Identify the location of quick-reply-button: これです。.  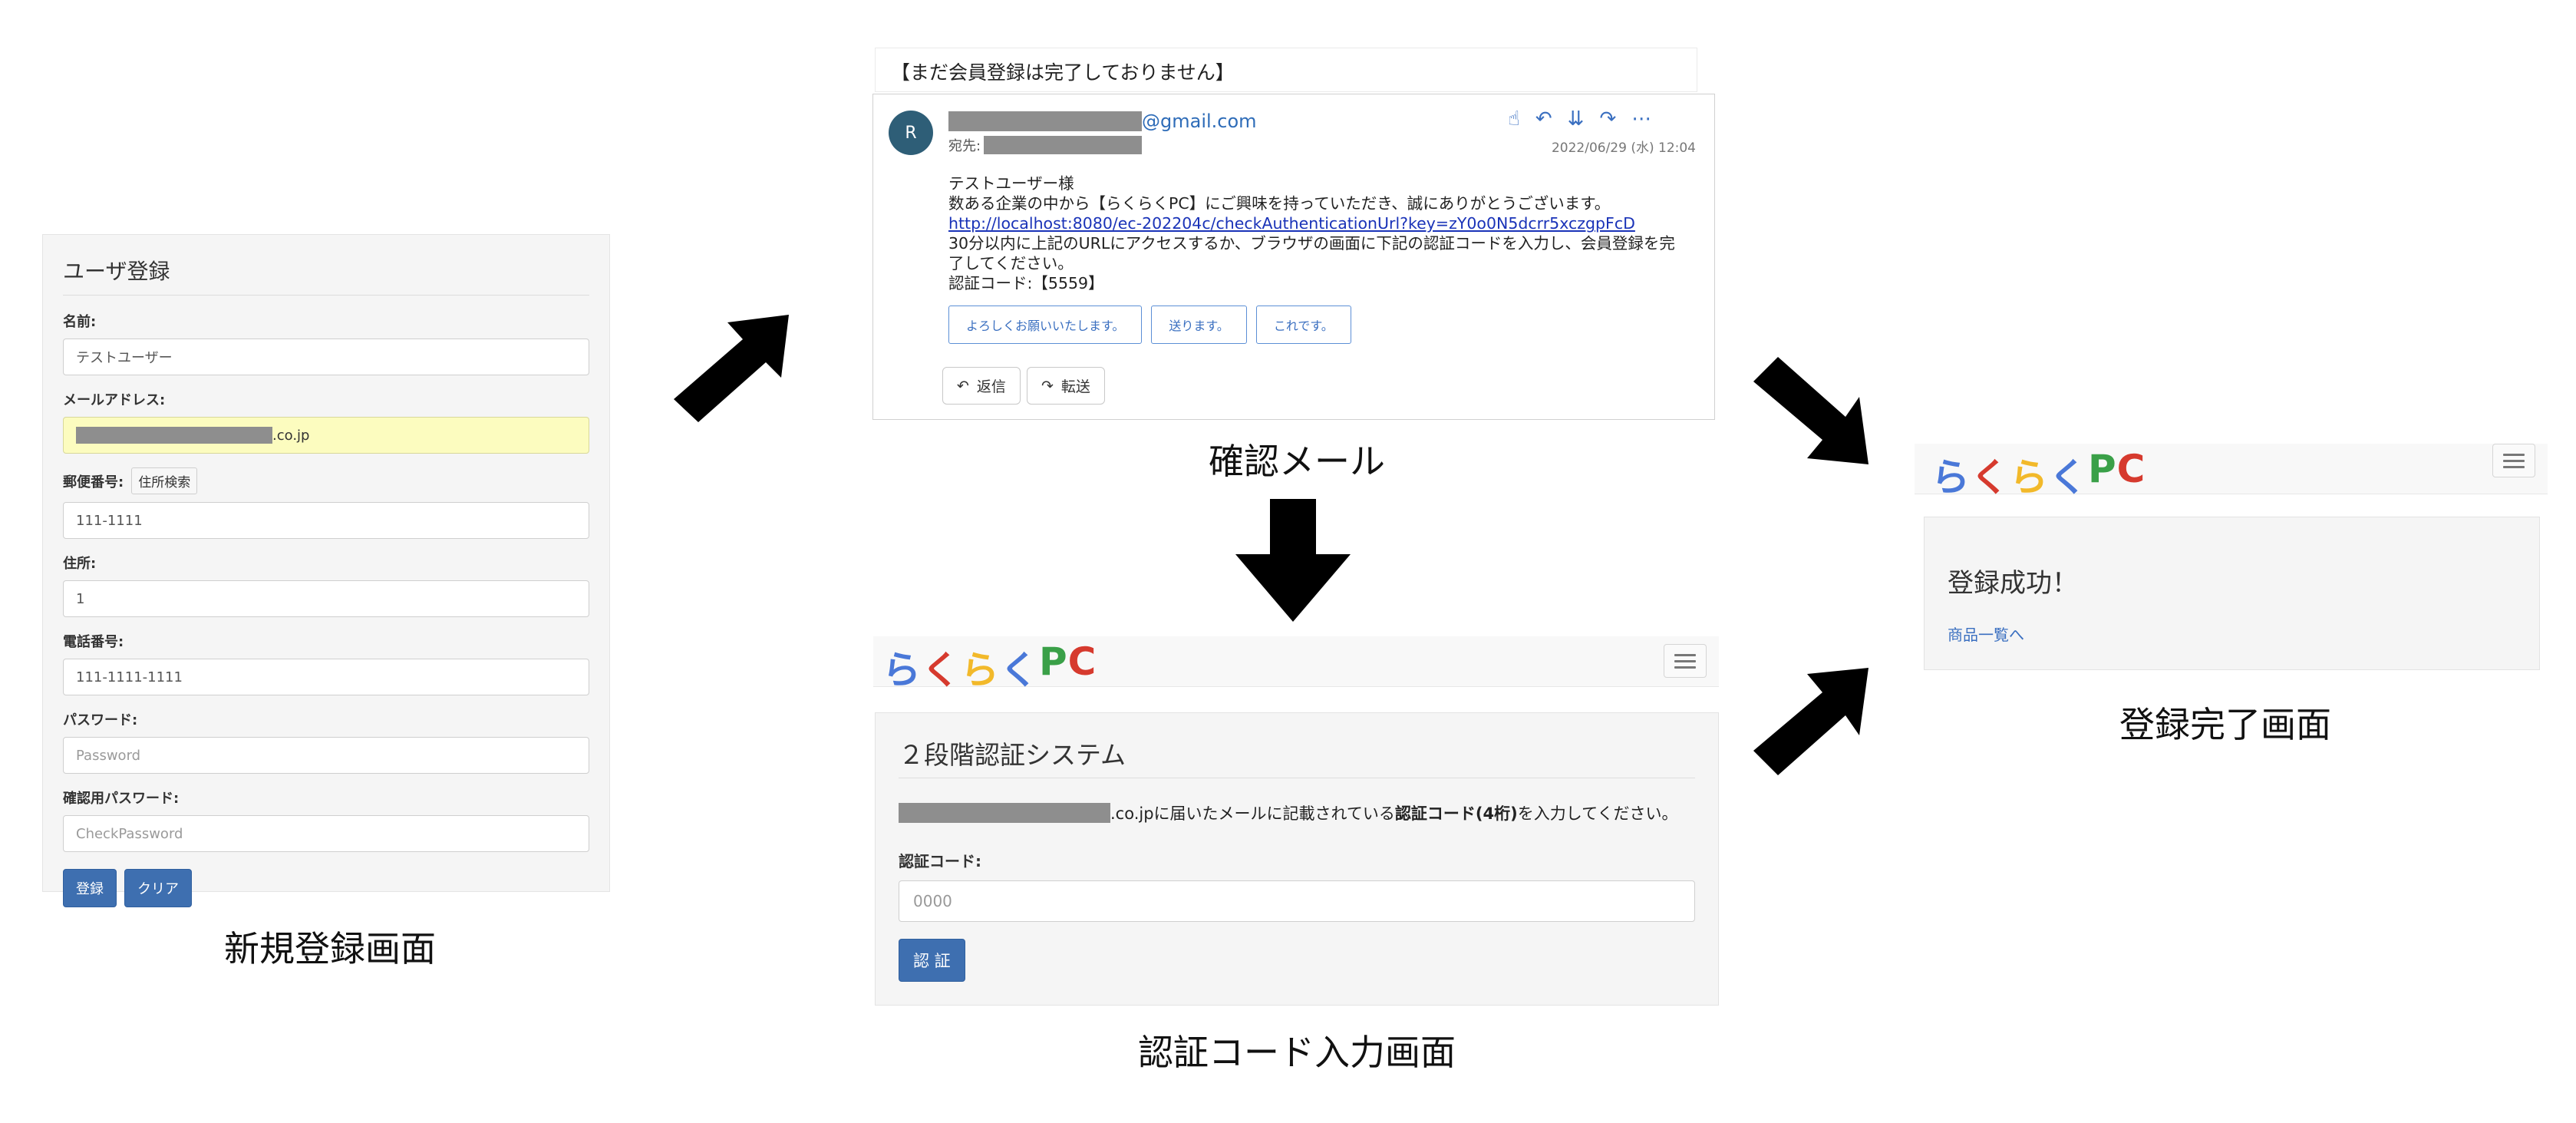
(1303, 325).